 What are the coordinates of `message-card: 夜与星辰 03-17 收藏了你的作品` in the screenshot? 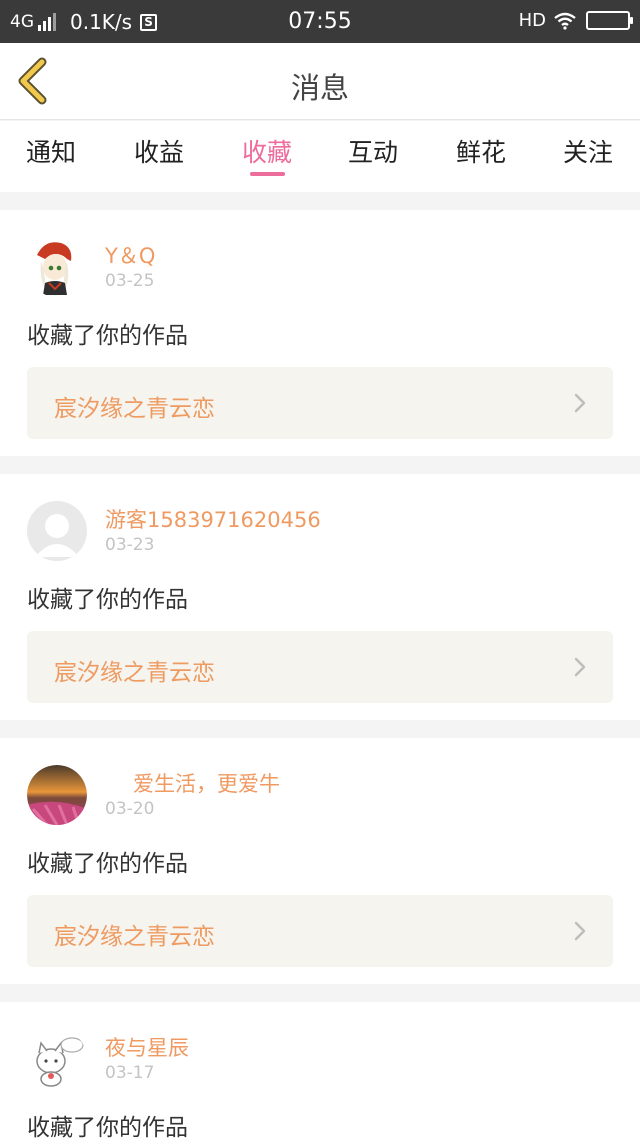 It's located at (320, 1070).